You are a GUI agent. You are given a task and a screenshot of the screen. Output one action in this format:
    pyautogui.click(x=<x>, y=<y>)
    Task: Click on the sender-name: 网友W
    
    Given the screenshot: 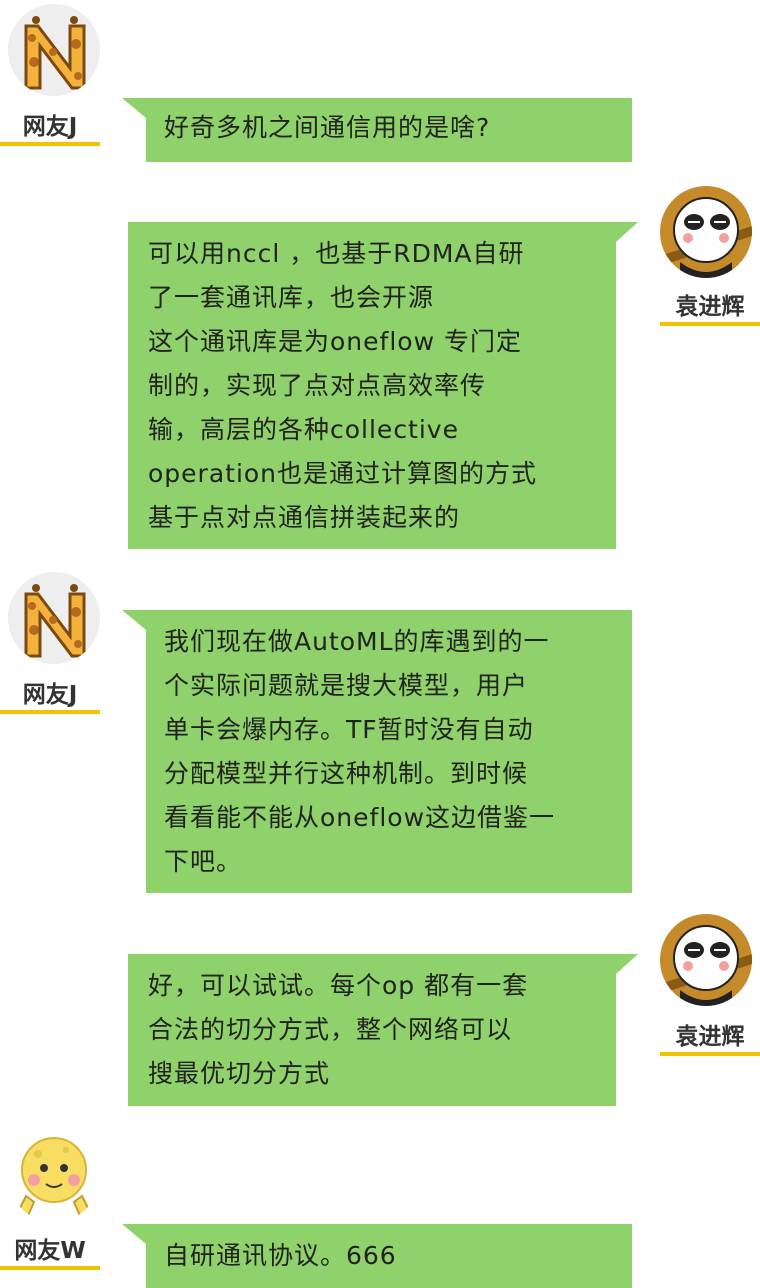 What is the action you would take?
    pyautogui.click(x=50, y=1251)
    